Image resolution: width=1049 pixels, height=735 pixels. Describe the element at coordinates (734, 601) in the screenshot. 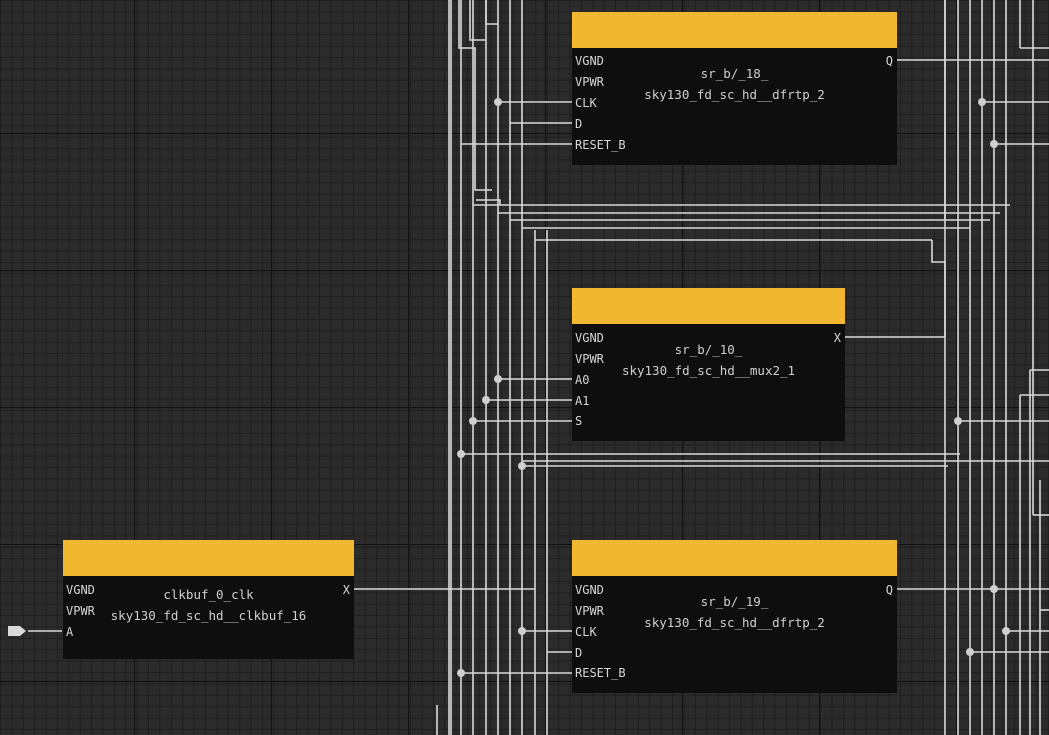

I see `cell-instance-name: sr_b/_19_` at that location.